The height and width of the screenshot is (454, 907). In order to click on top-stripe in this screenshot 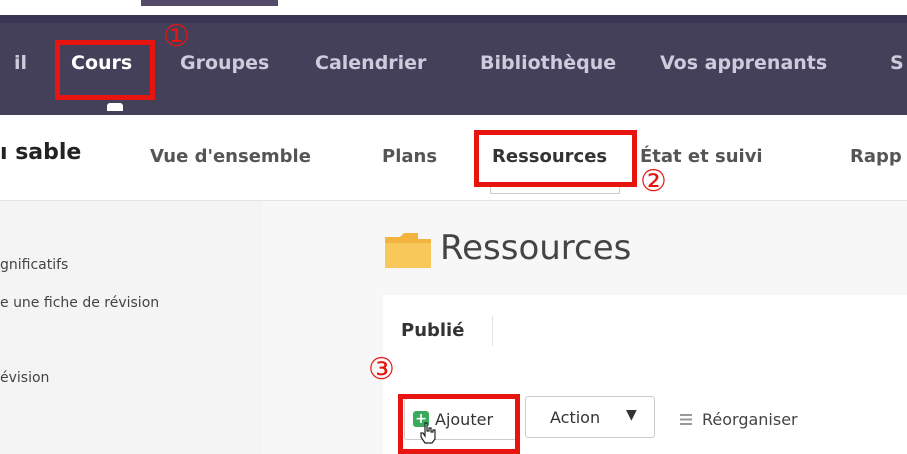, I will do `click(453, 19)`.